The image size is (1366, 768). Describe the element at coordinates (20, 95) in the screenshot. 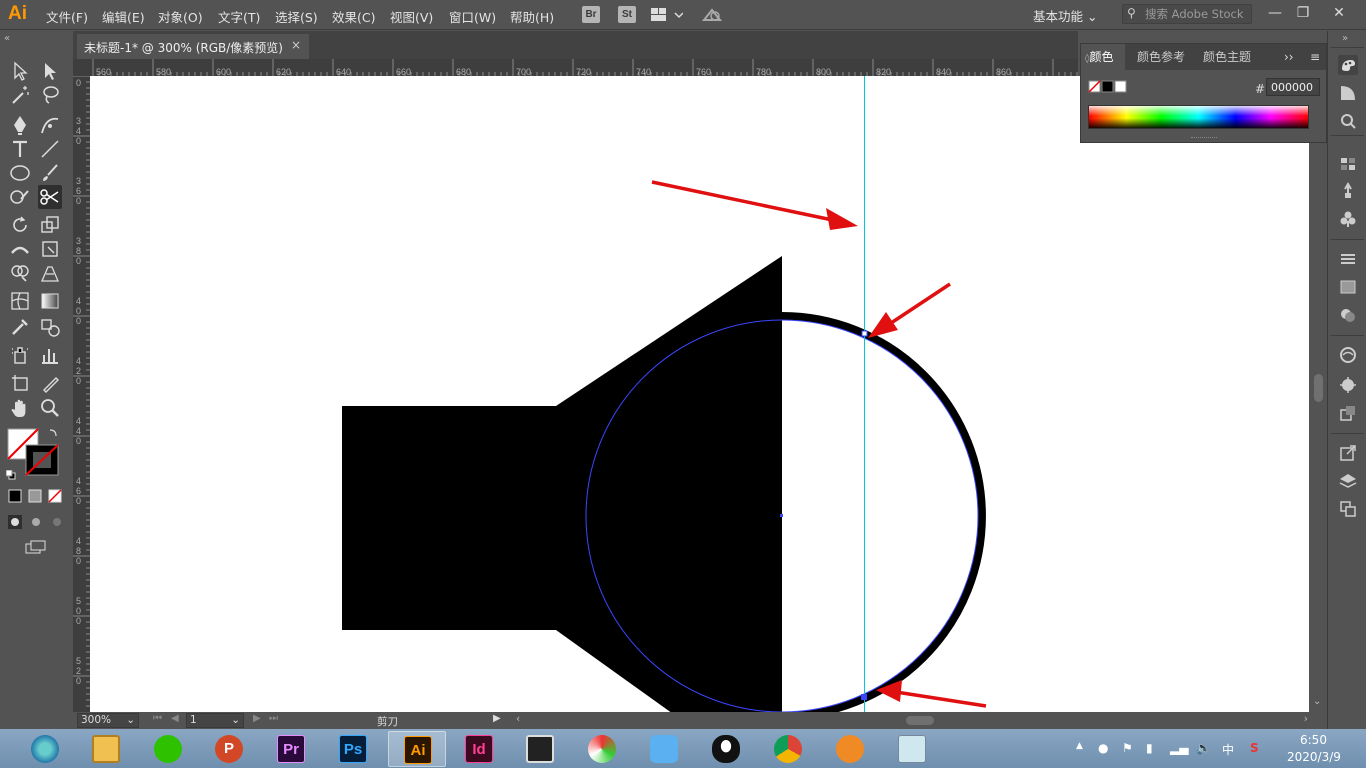

I see `magic-wand-tool-icon` at that location.